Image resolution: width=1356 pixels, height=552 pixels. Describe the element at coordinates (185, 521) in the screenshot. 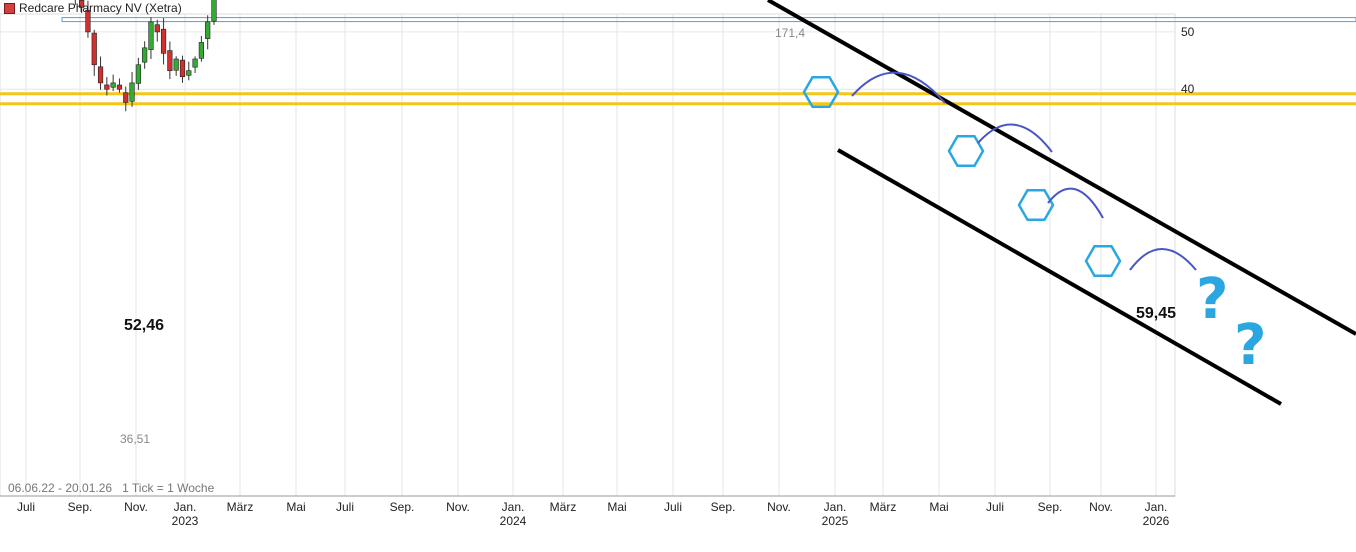

I see `x-year-label: 2023` at that location.